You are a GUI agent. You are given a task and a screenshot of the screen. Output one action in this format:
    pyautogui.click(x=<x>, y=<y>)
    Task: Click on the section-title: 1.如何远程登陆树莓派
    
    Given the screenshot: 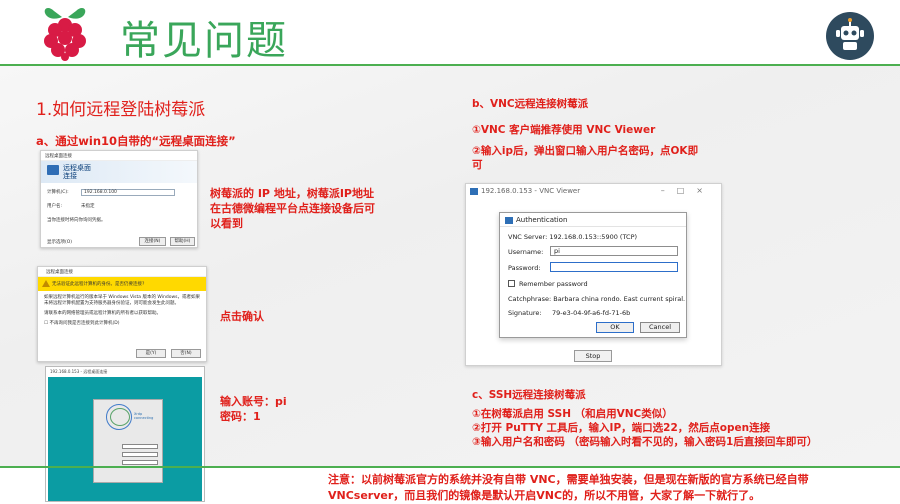 What is the action you would take?
    pyautogui.click(x=121, y=110)
    